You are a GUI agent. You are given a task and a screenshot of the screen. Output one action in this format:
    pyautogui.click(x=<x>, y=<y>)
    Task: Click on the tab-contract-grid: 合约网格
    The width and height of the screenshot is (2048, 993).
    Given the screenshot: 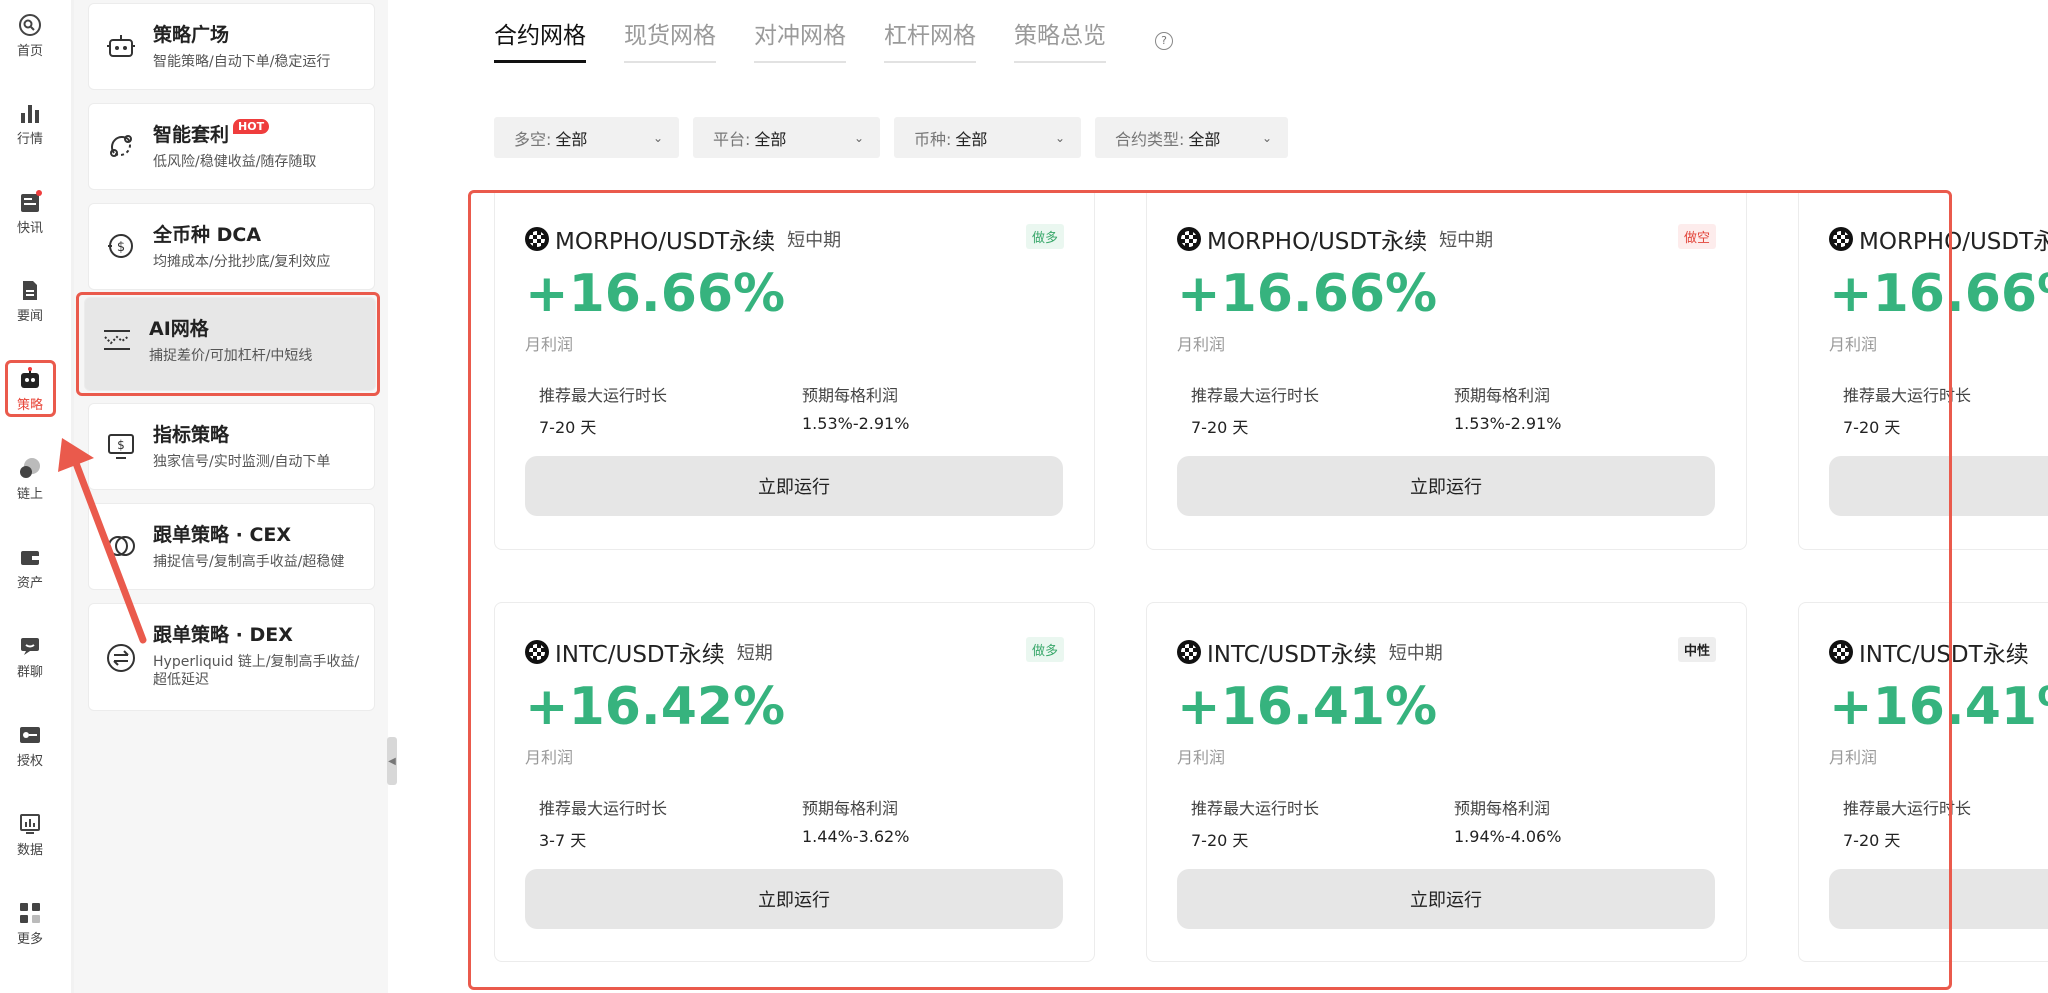 What is the action you would take?
    pyautogui.click(x=540, y=39)
    